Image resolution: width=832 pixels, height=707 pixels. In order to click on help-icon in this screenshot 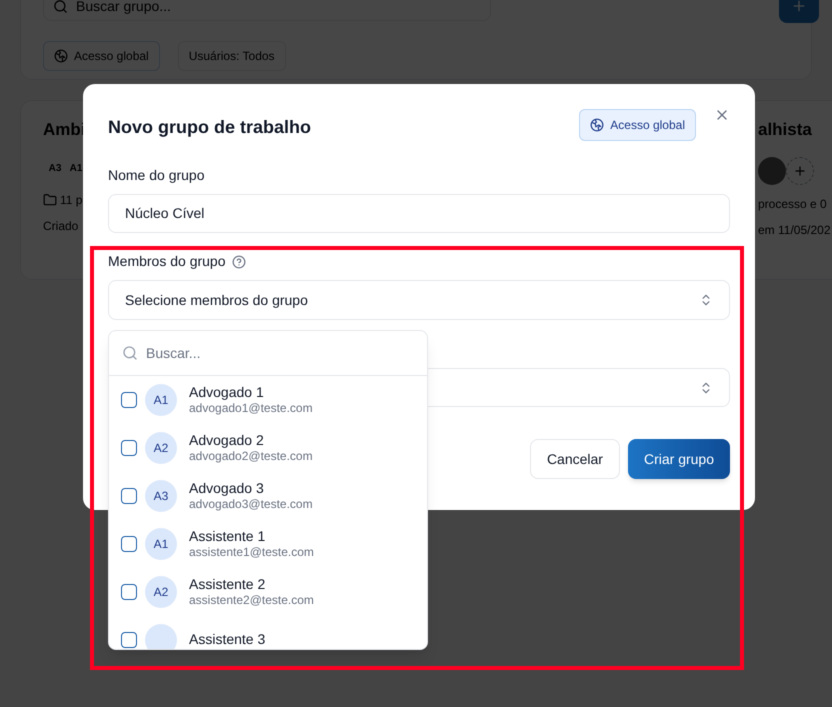, I will do `click(239, 261)`.